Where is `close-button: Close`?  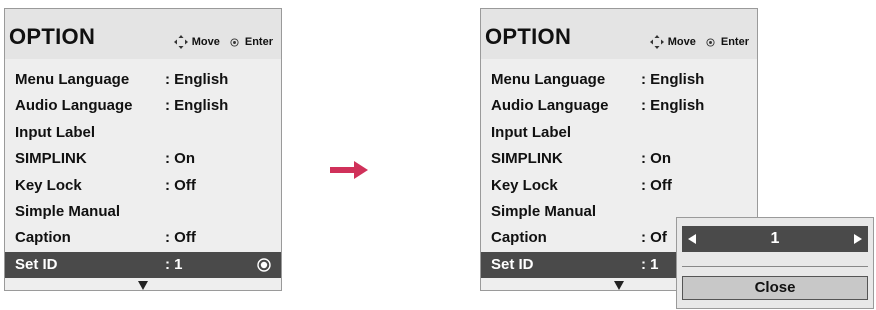
close-button: Close is located at coordinates (775, 288).